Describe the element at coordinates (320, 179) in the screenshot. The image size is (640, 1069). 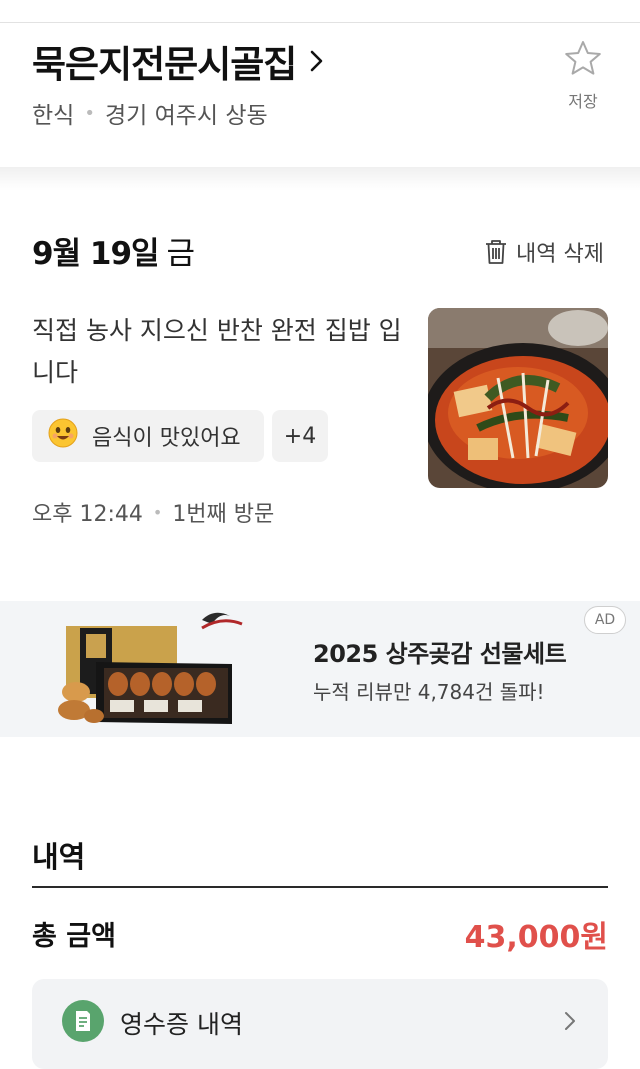
I see `section-separator` at that location.